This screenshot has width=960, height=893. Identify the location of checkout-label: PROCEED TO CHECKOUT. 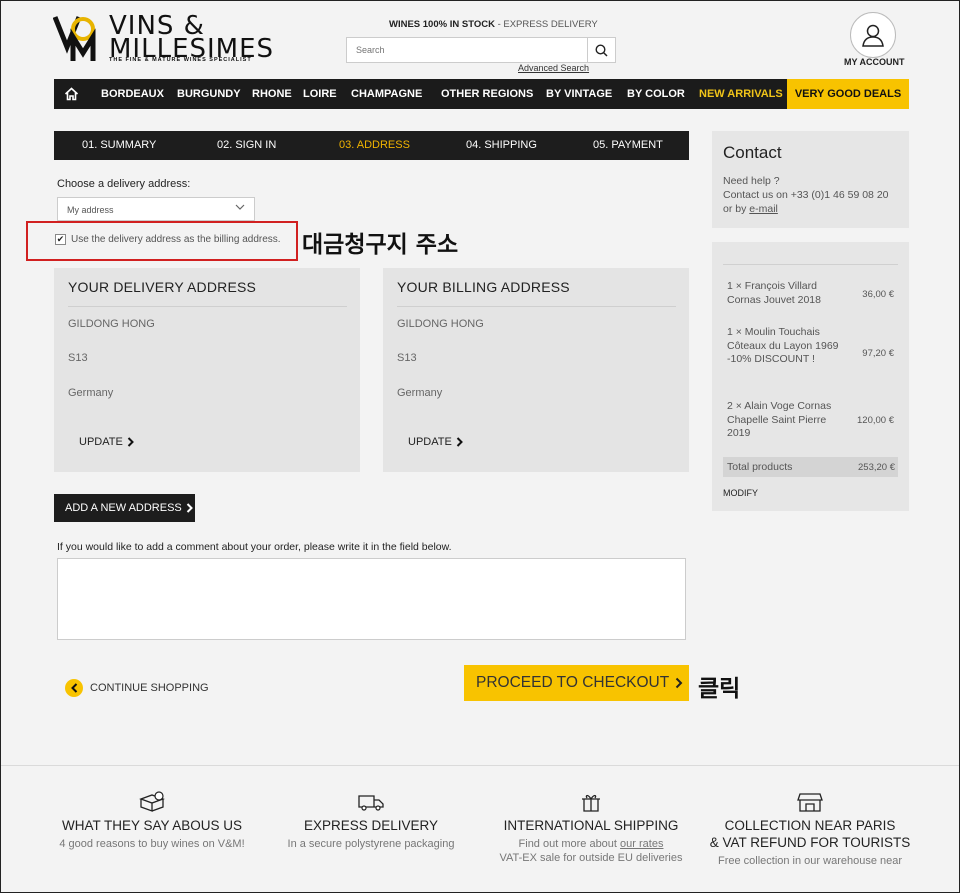
(573, 682).